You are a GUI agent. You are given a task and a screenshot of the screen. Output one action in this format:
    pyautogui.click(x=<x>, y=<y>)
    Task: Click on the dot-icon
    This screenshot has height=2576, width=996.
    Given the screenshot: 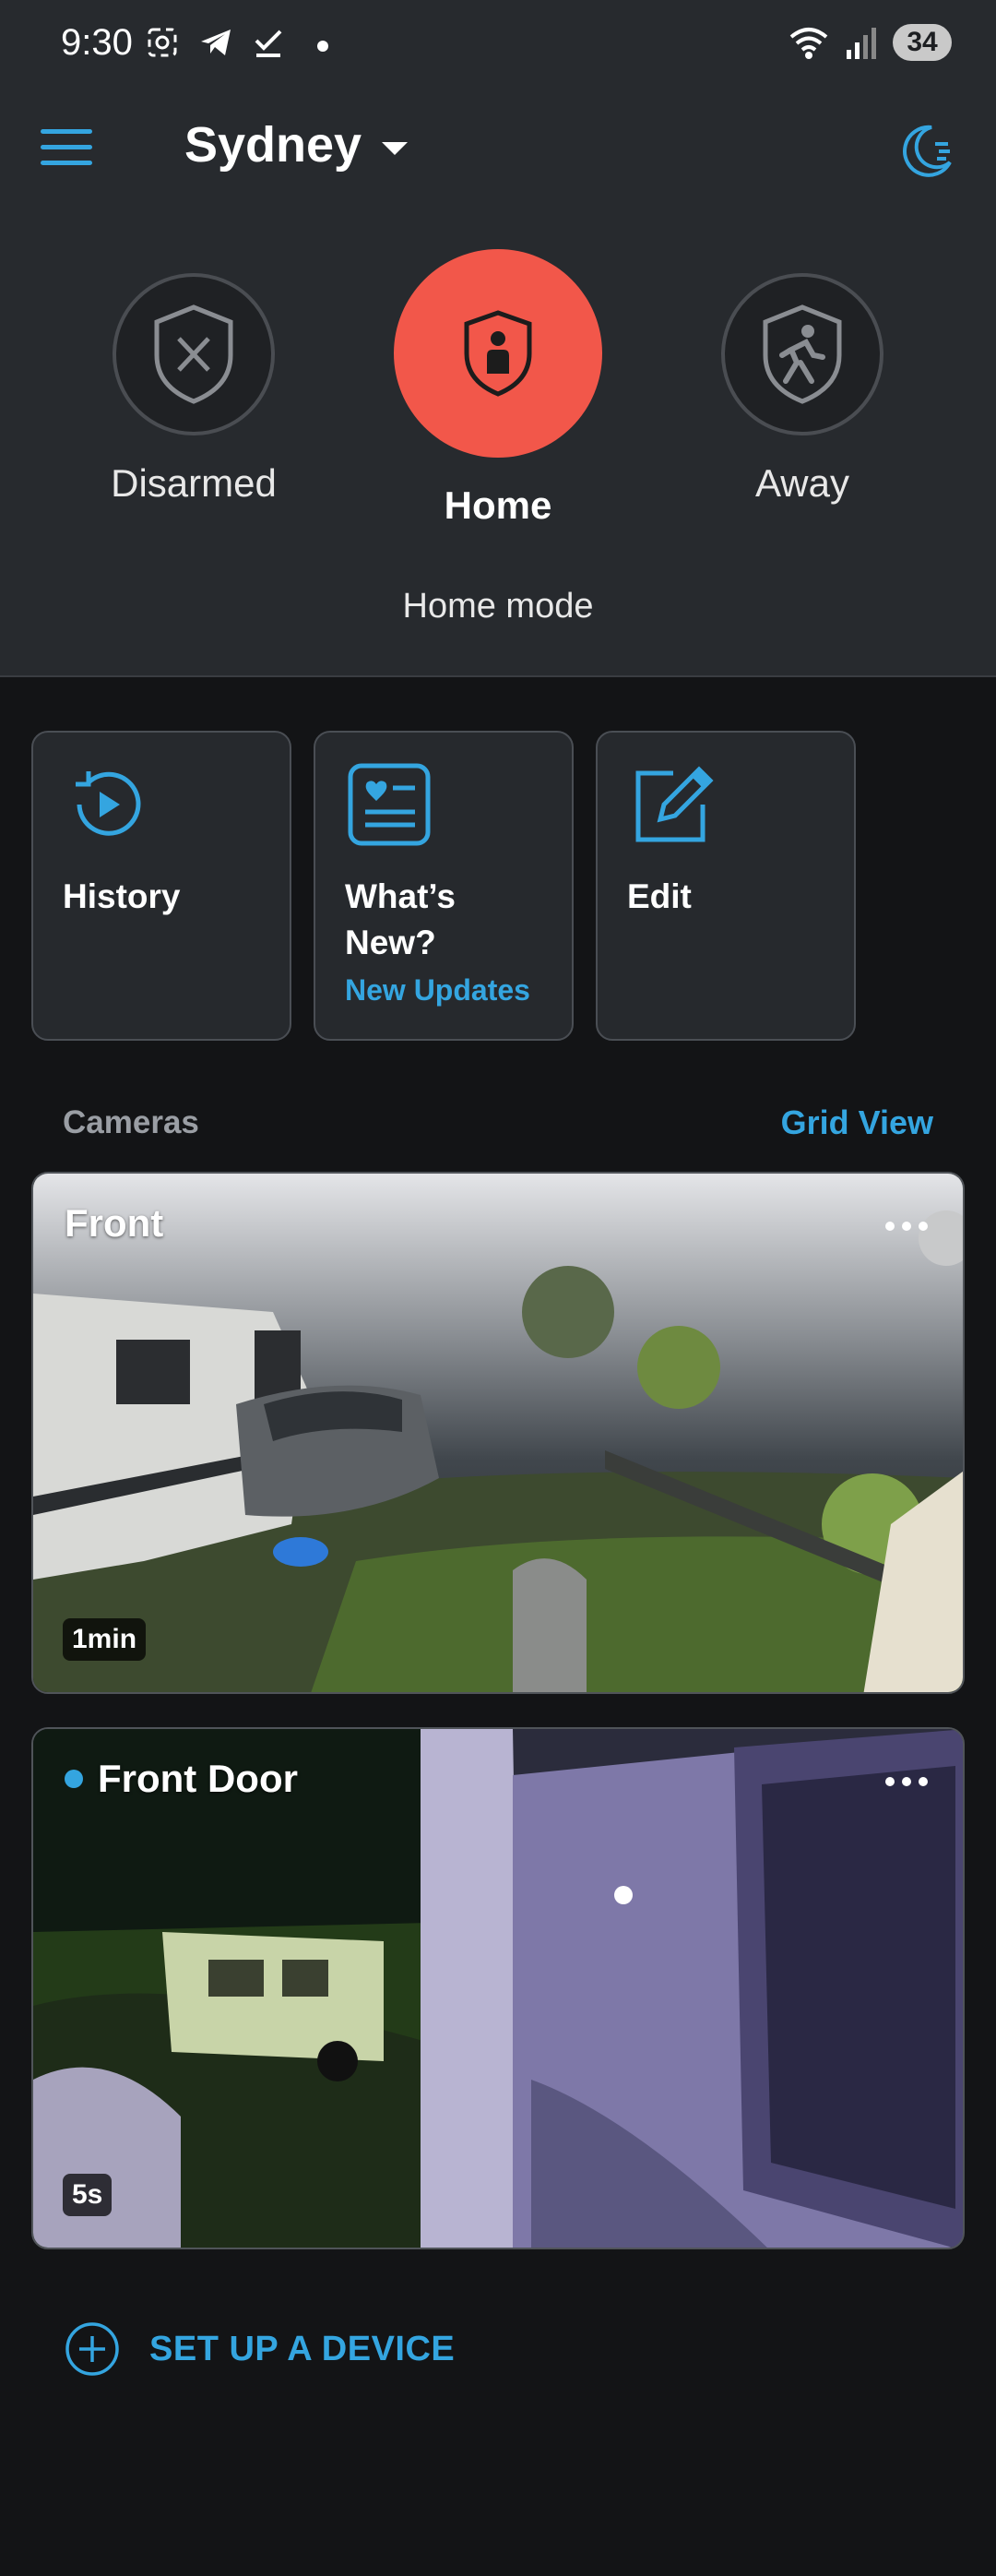 What is the action you would take?
    pyautogui.click(x=322, y=46)
    